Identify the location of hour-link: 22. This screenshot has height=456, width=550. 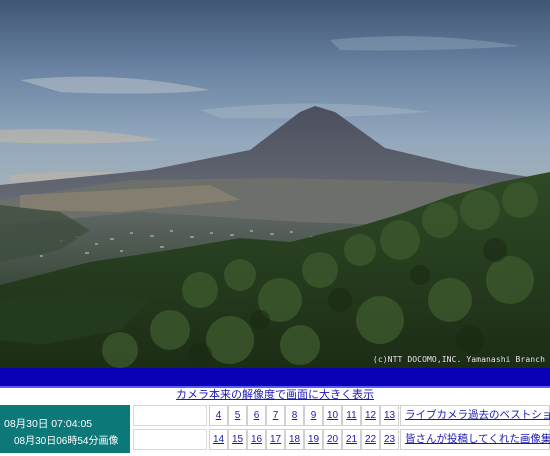
(370, 439).